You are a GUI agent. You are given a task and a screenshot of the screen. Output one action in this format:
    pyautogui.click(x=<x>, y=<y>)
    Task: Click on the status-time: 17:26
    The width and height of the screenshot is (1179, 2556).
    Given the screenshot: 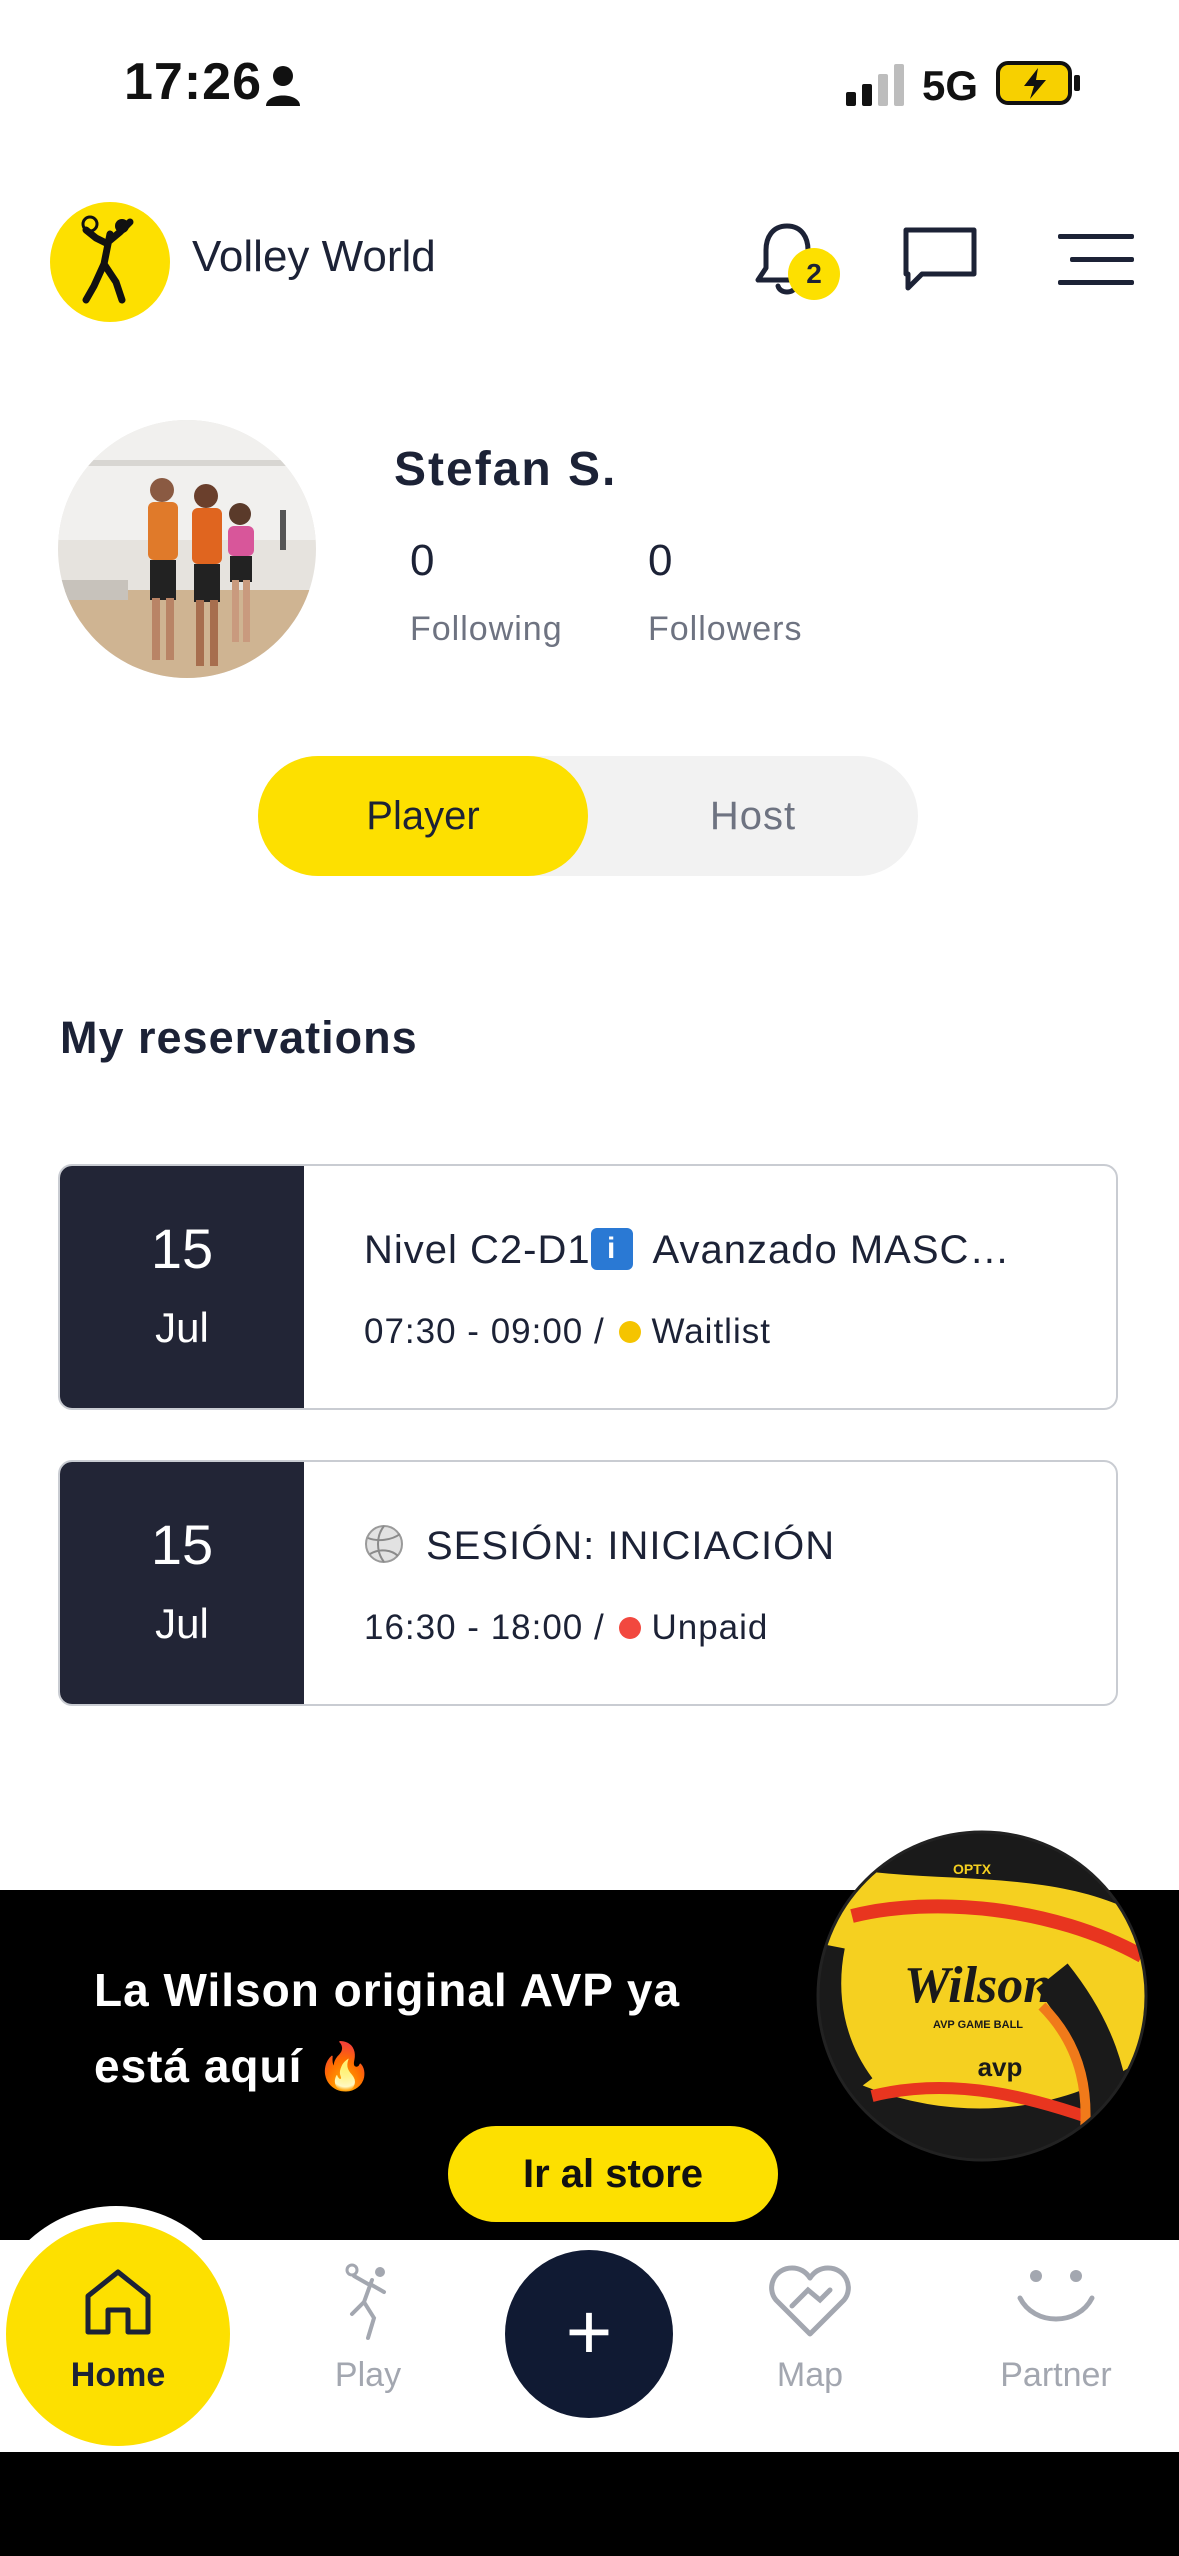 What is the action you would take?
    pyautogui.click(x=193, y=82)
    